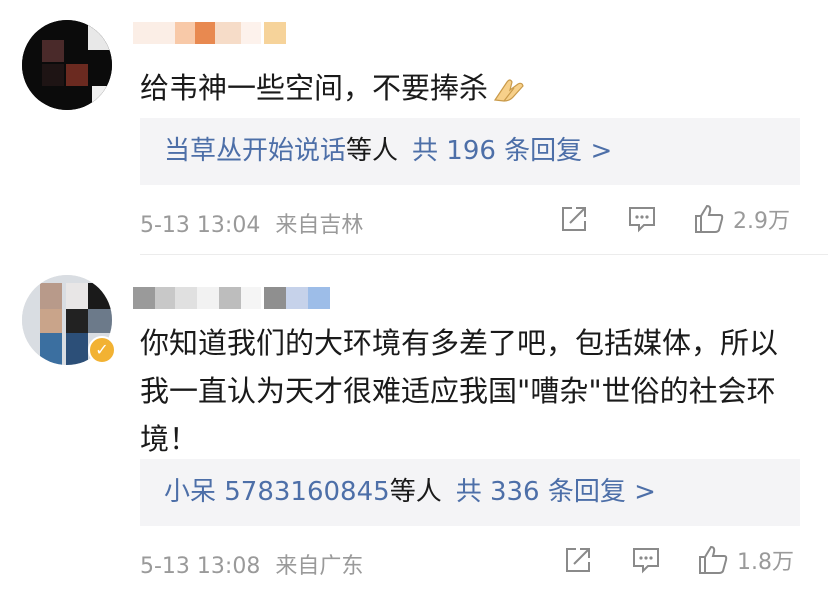  Describe the element at coordinates (255, 151) in the screenshot. I see `reply-names: 当草丛开始说话` at that location.